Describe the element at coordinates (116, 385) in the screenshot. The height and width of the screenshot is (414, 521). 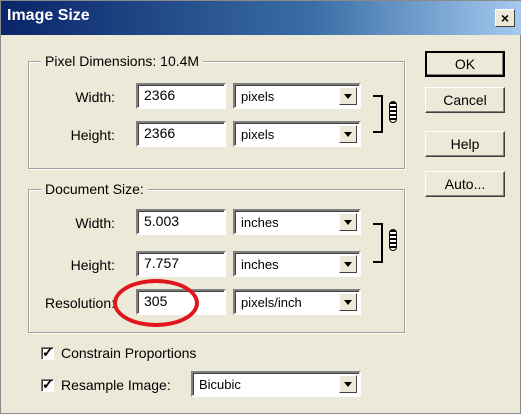
I see `resample-image-label: Resample Image:` at that location.